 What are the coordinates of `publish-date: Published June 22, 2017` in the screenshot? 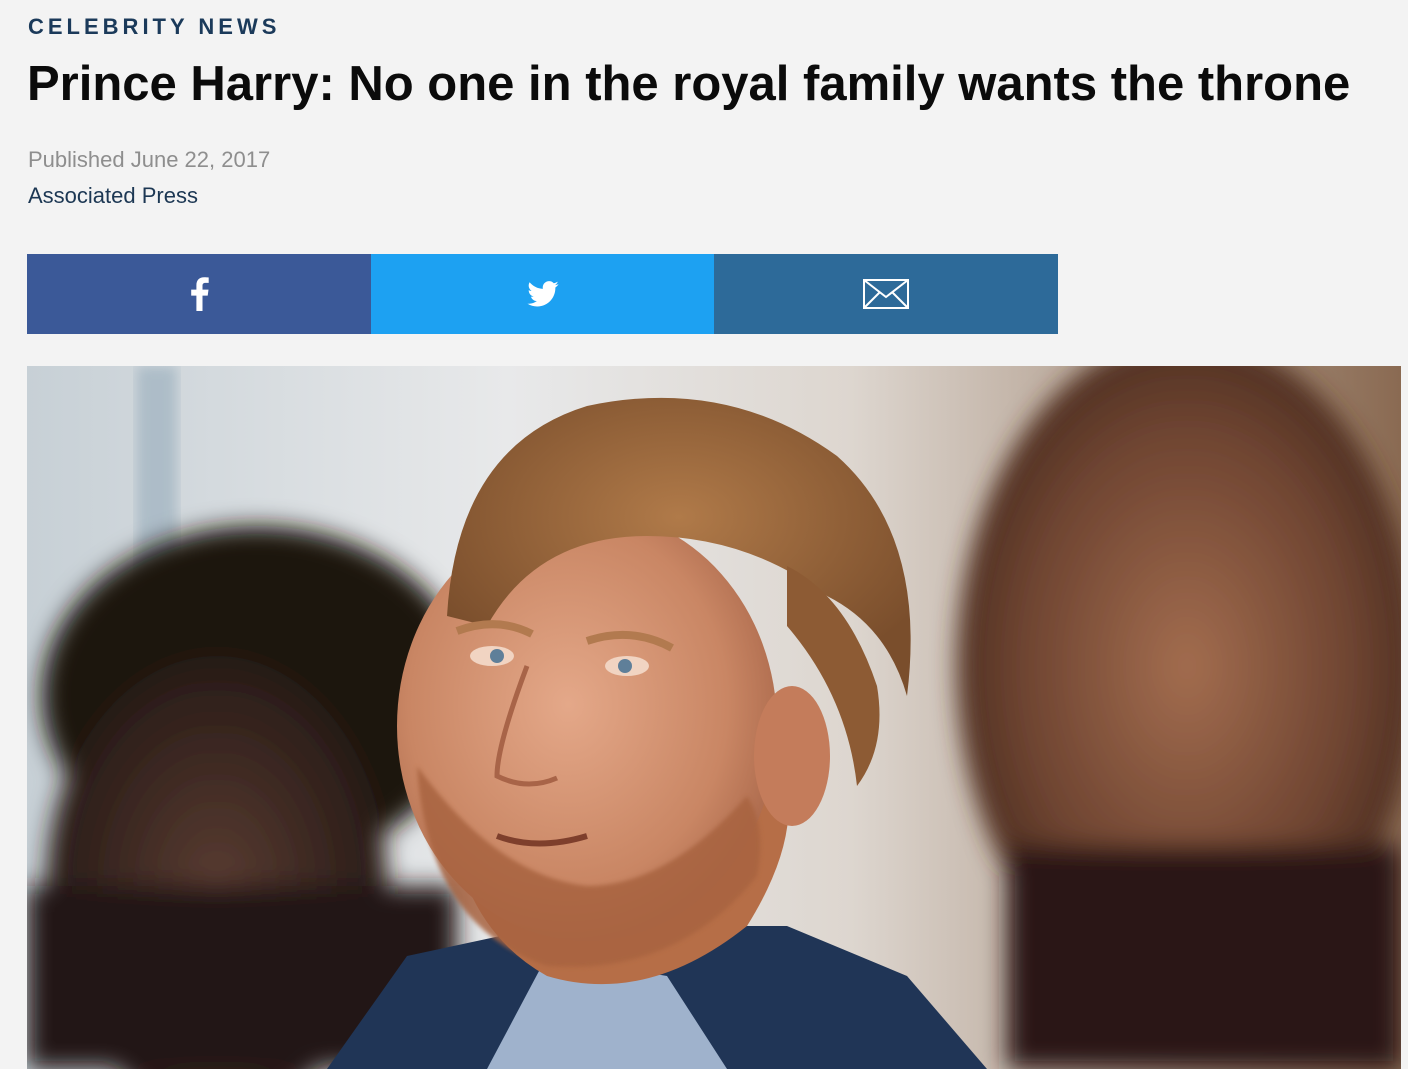 It's located at (149, 159).